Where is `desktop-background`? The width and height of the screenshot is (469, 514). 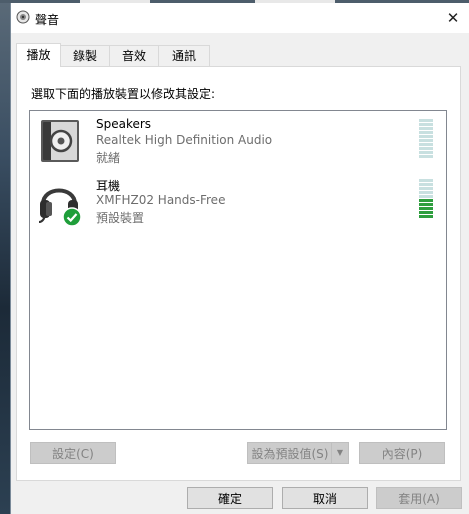 desktop-background is located at coordinates (5, 257).